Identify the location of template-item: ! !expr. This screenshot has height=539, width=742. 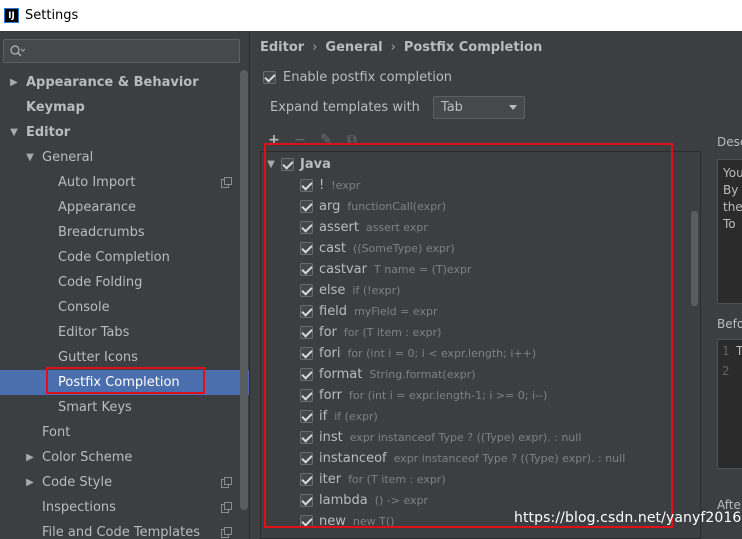
(330, 185).